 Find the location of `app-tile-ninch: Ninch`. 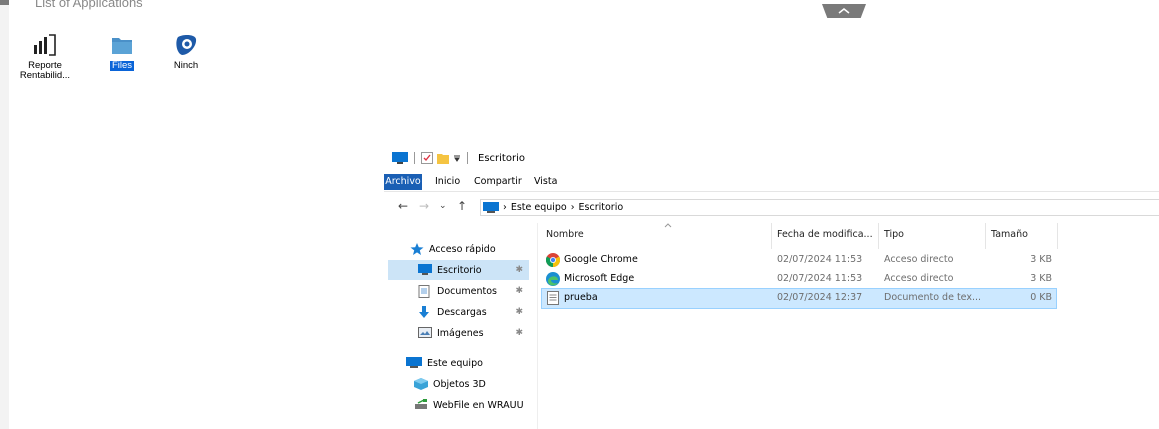

app-tile-ninch: Ninch is located at coordinates (186, 51).